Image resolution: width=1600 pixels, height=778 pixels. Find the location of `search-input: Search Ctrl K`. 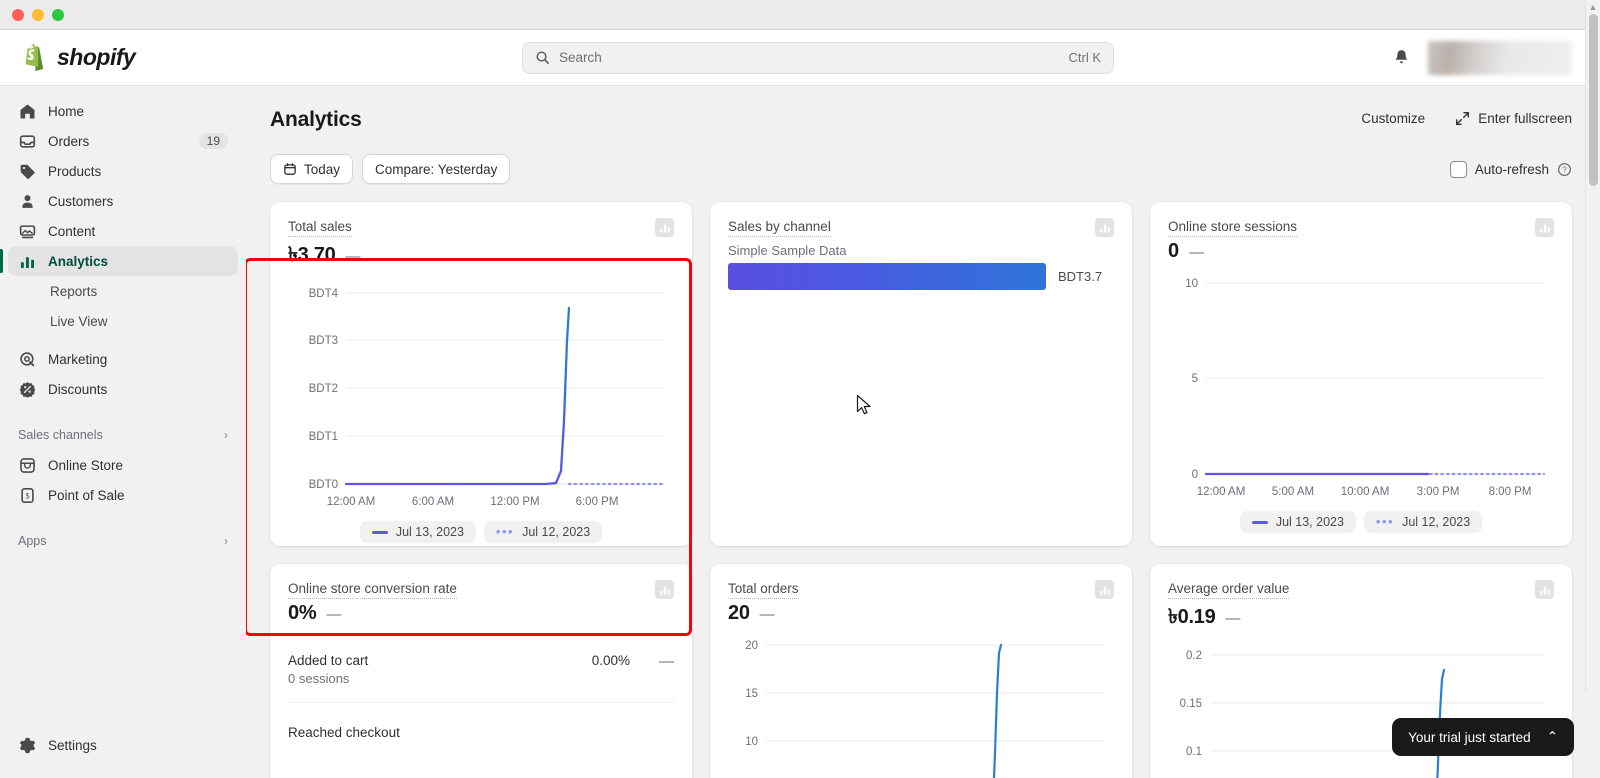

search-input: Search Ctrl K is located at coordinates (818, 57).